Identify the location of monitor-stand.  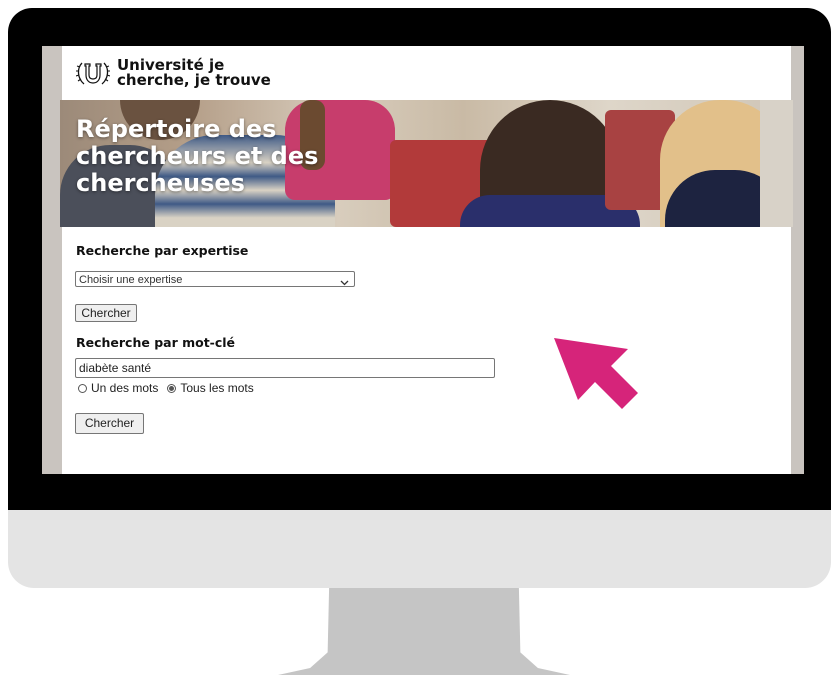
(424, 631).